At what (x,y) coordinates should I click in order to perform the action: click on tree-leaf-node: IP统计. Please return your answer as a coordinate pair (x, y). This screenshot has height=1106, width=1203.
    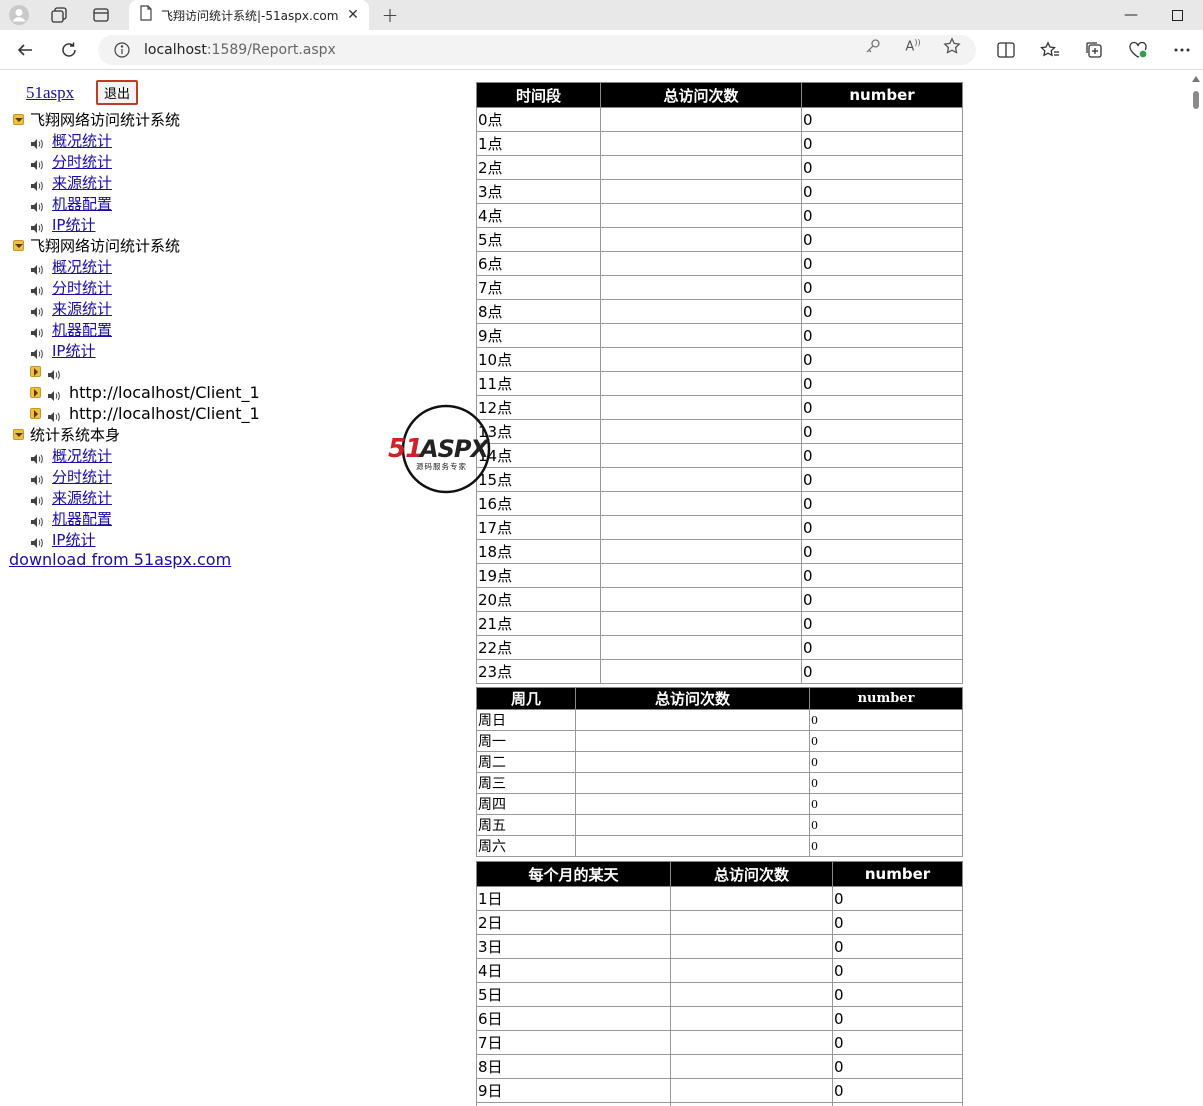
    Looking at the image, I should click on (62, 224).